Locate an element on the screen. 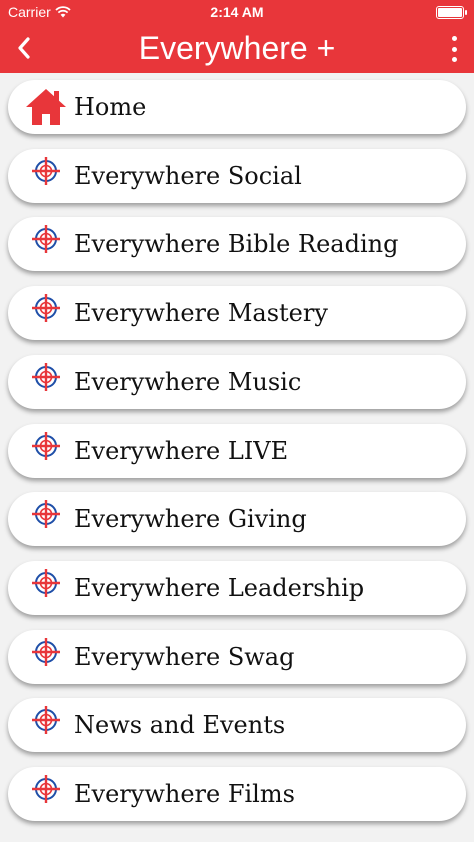  battery-icon is located at coordinates (451, 12).